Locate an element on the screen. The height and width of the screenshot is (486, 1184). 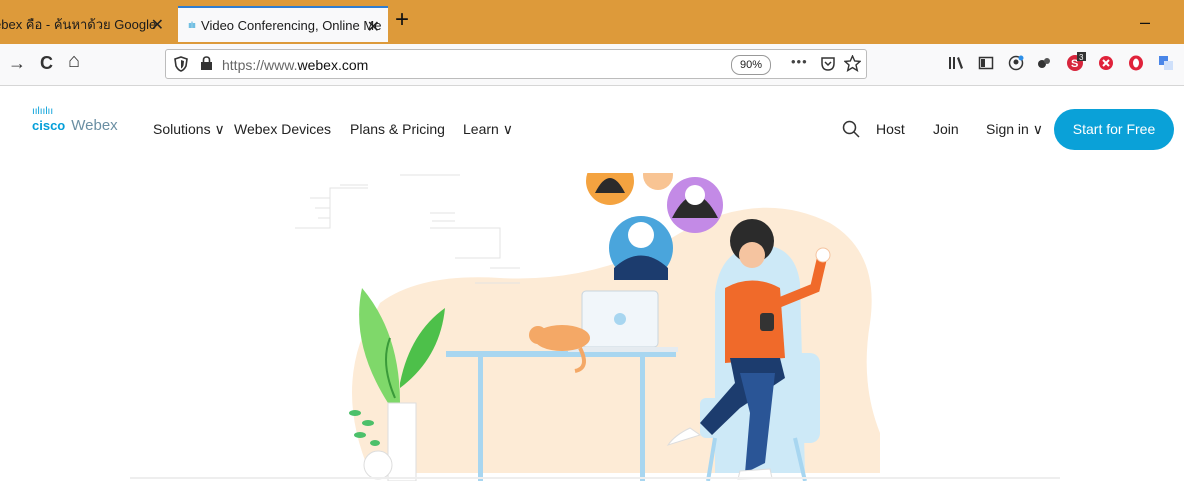
url-domain: webex.com is located at coordinates (333, 65).